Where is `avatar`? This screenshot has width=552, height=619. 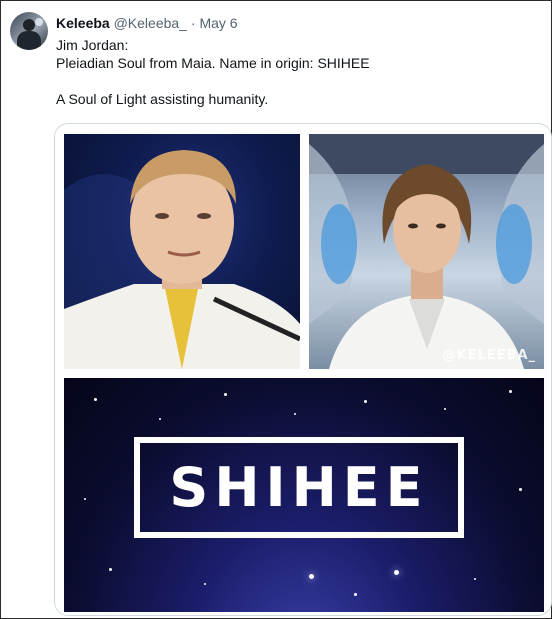
avatar is located at coordinates (29, 31).